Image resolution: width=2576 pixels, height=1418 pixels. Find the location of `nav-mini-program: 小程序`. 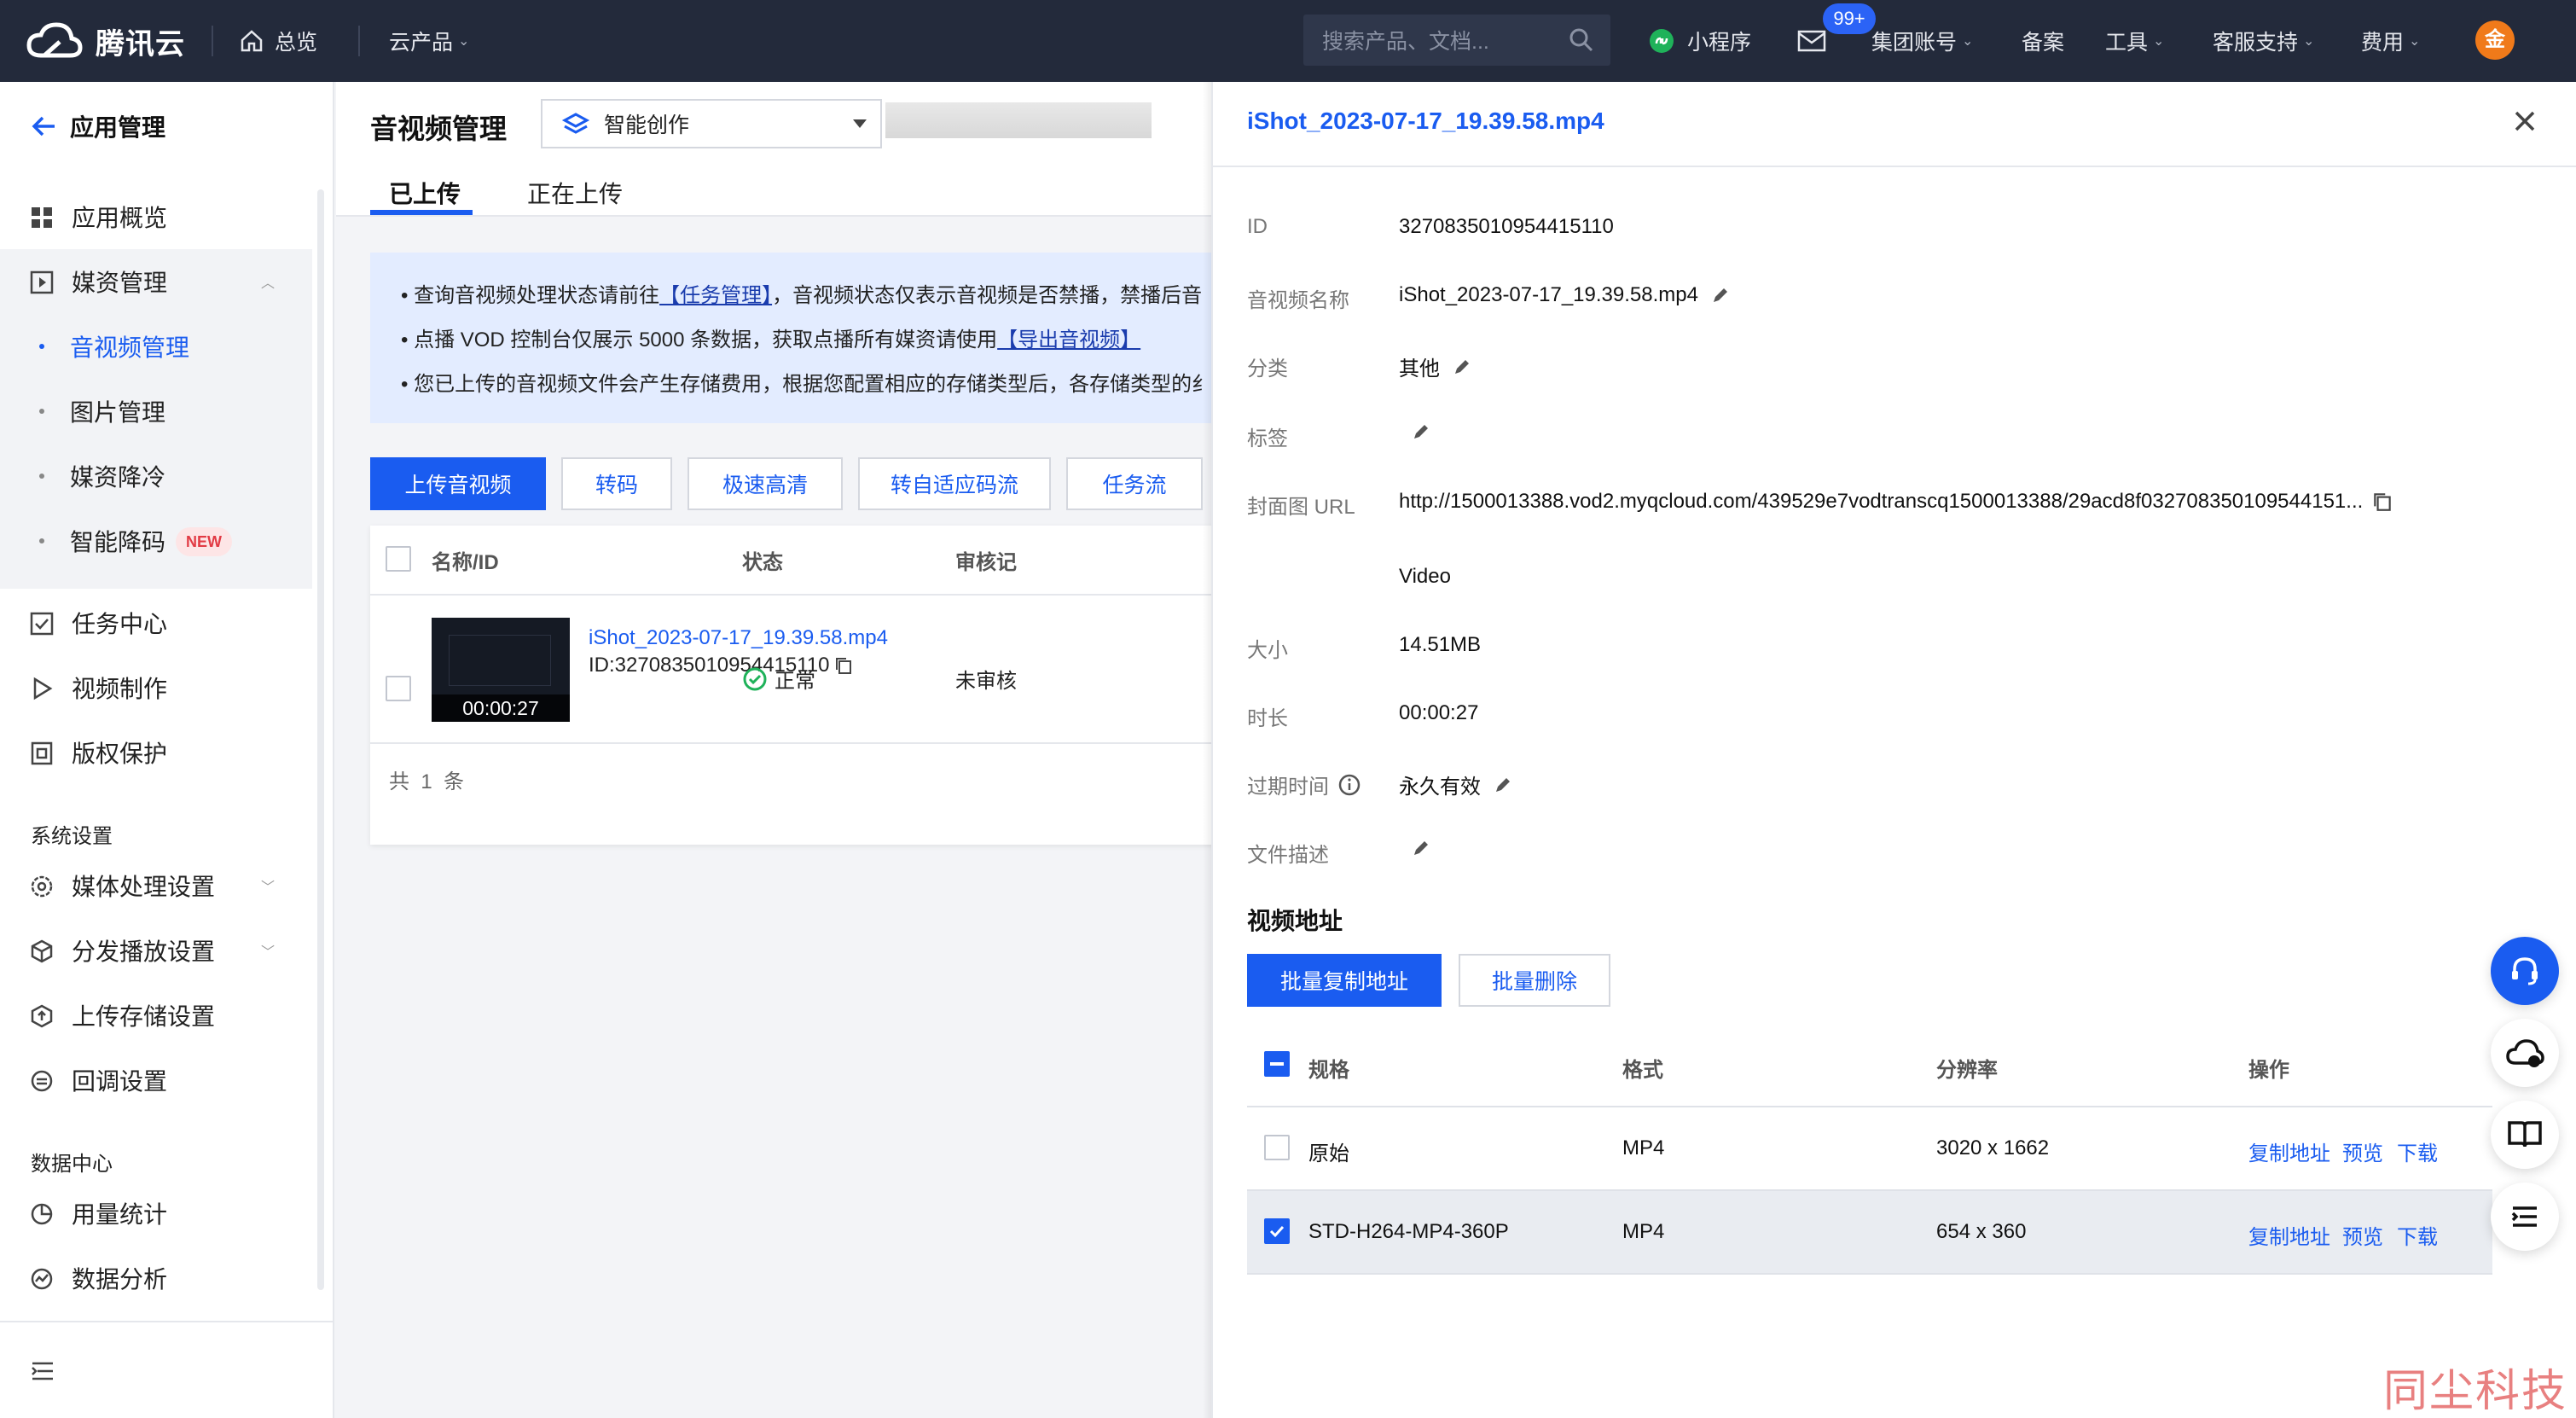

nav-mini-program: 小程序 is located at coordinates (1699, 41).